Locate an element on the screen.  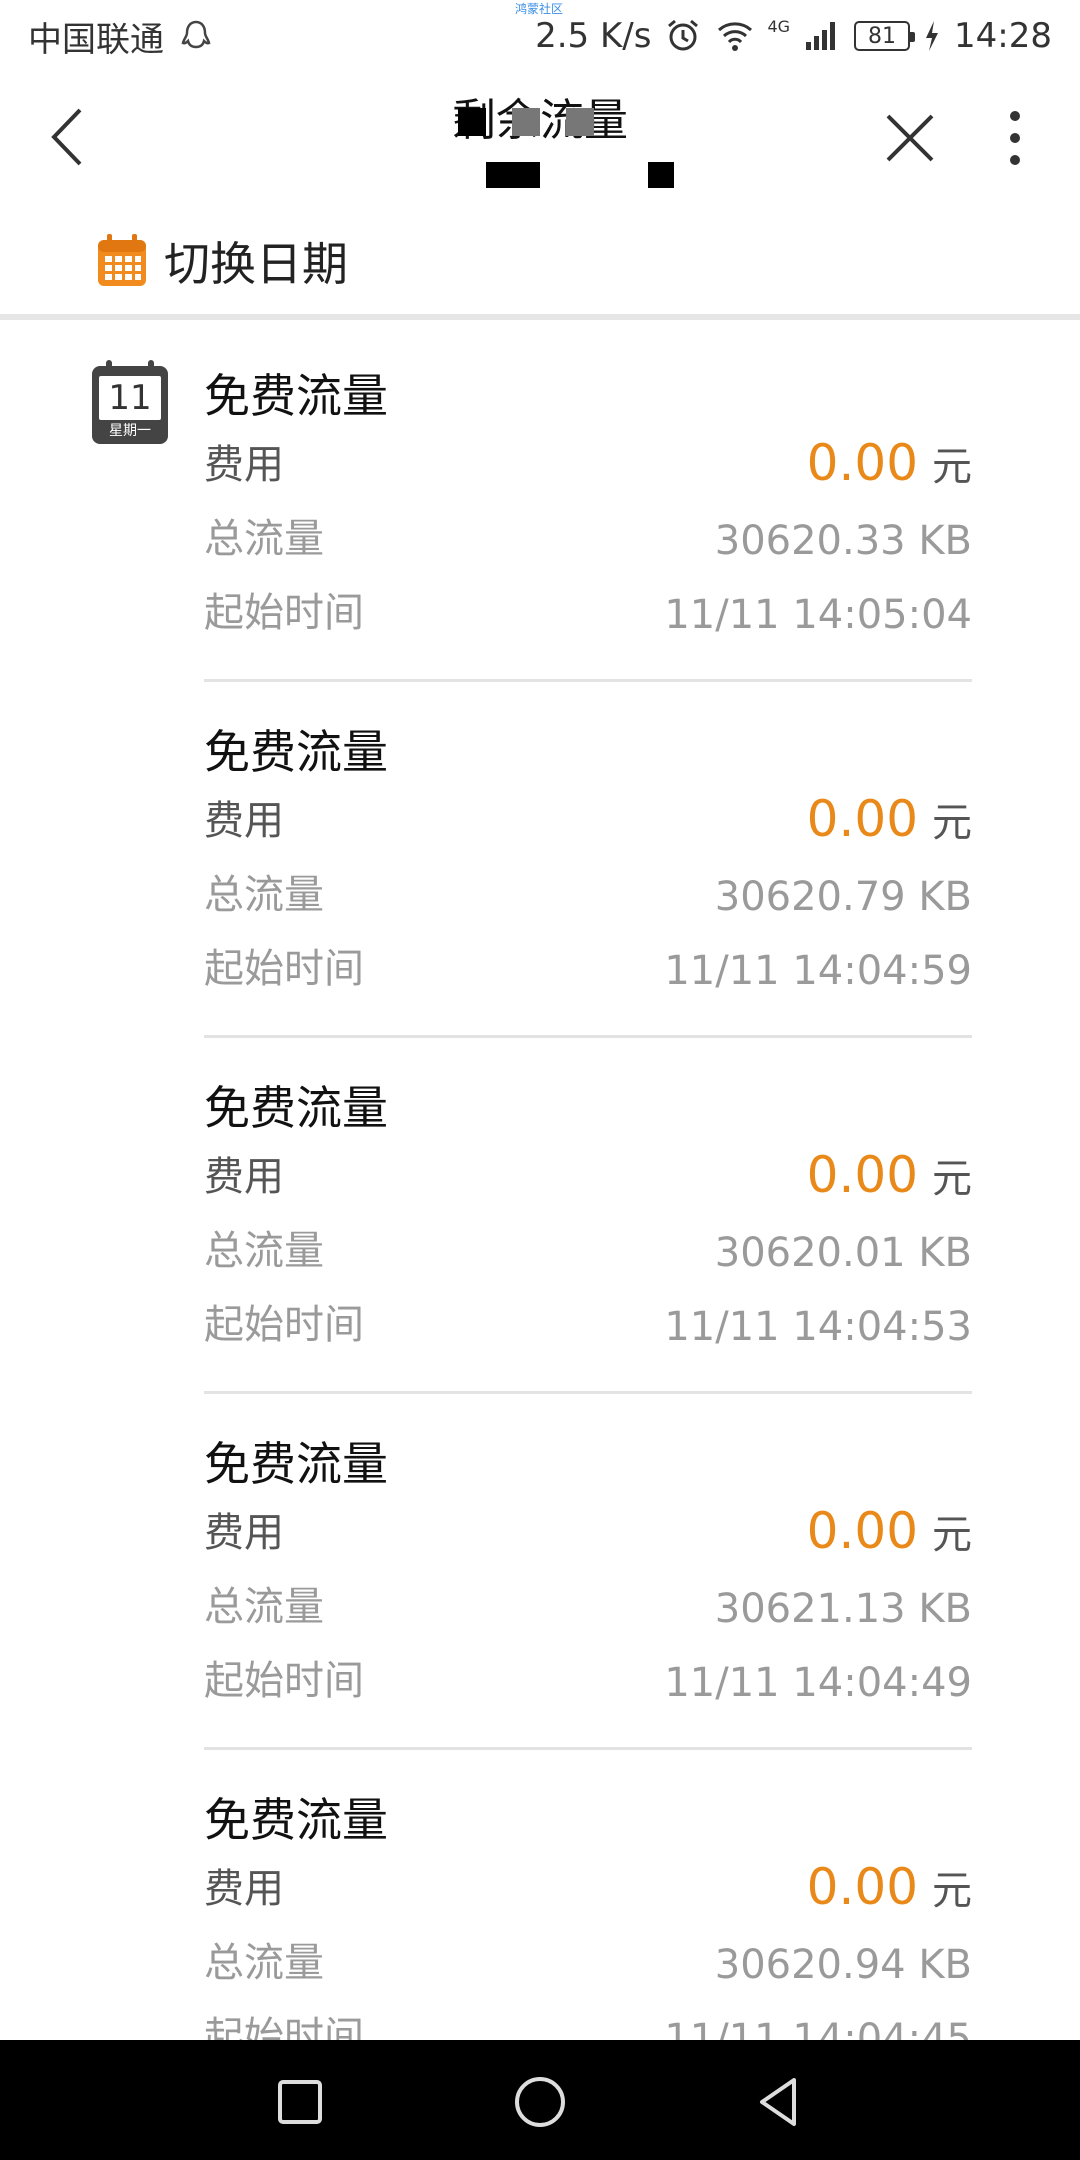
status-left: 中国联通 is located at coordinates (122, 36).